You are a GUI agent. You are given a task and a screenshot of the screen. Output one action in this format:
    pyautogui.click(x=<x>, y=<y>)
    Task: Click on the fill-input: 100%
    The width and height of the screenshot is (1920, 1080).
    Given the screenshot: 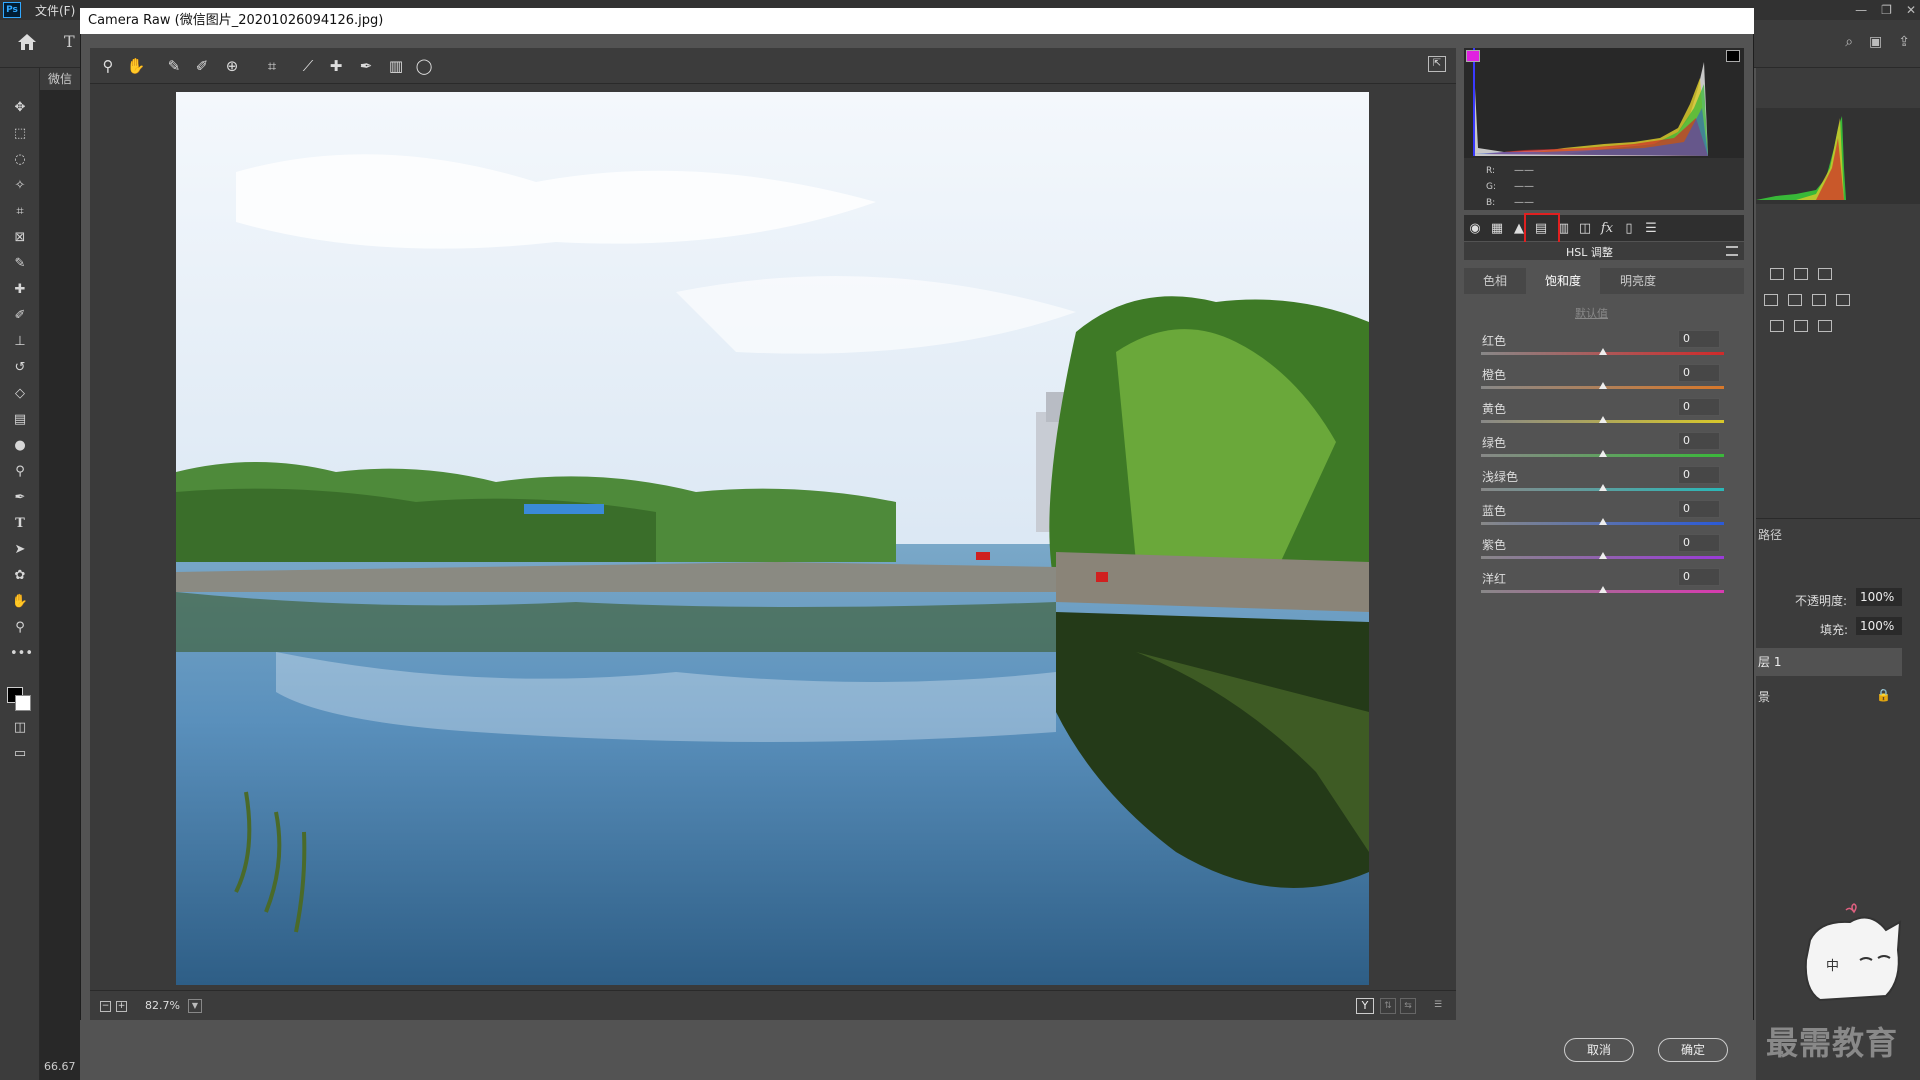 What is the action you would take?
    pyautogui.click(x=1879, y=626)
    